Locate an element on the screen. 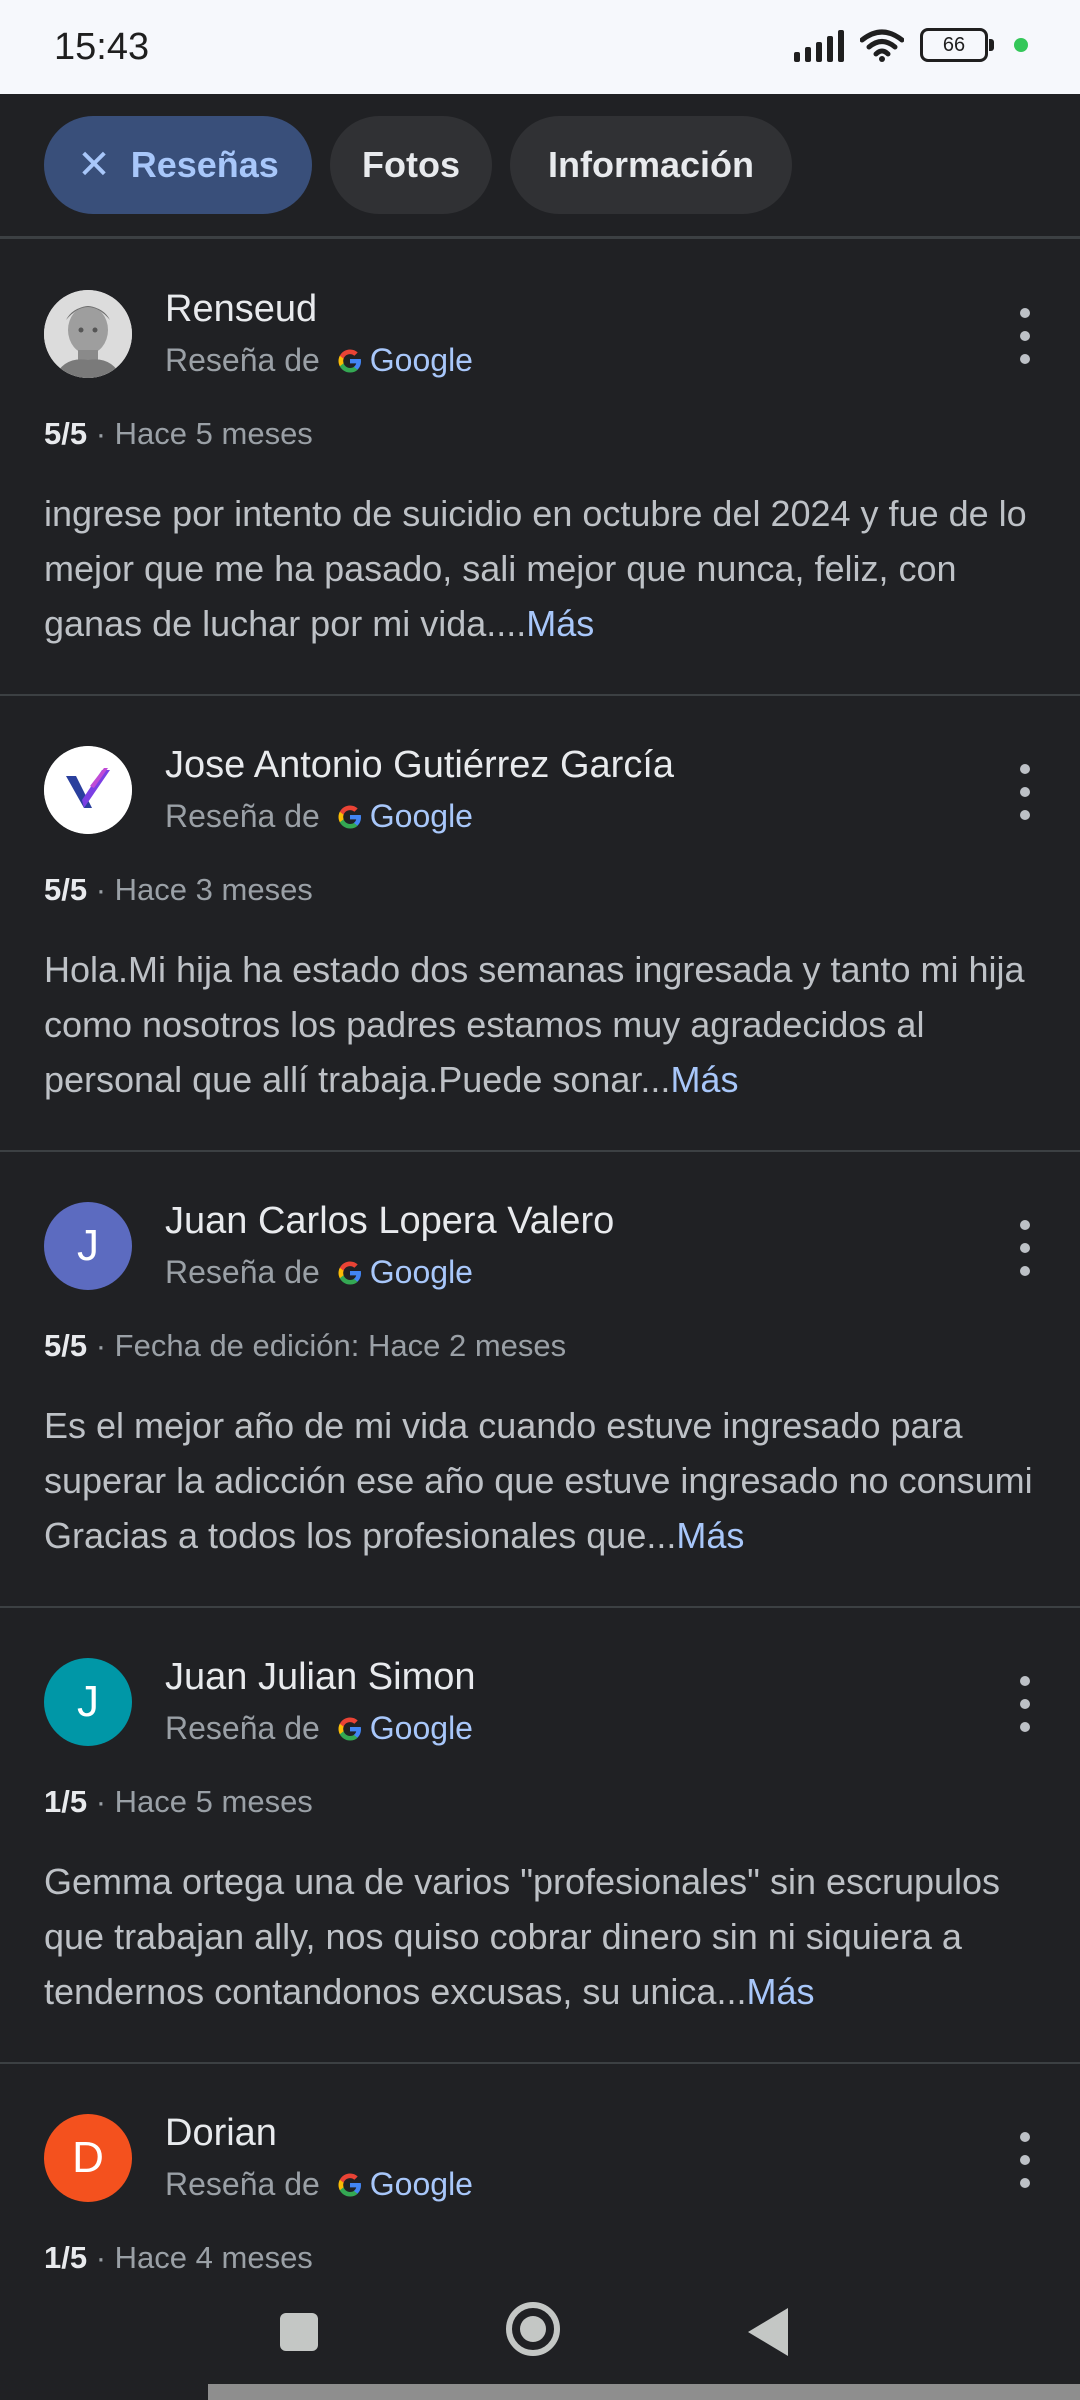 The height and width of the screenshot is (2400, 1080). tab-photos-label: Fotos is located at coordinates (411, 164).